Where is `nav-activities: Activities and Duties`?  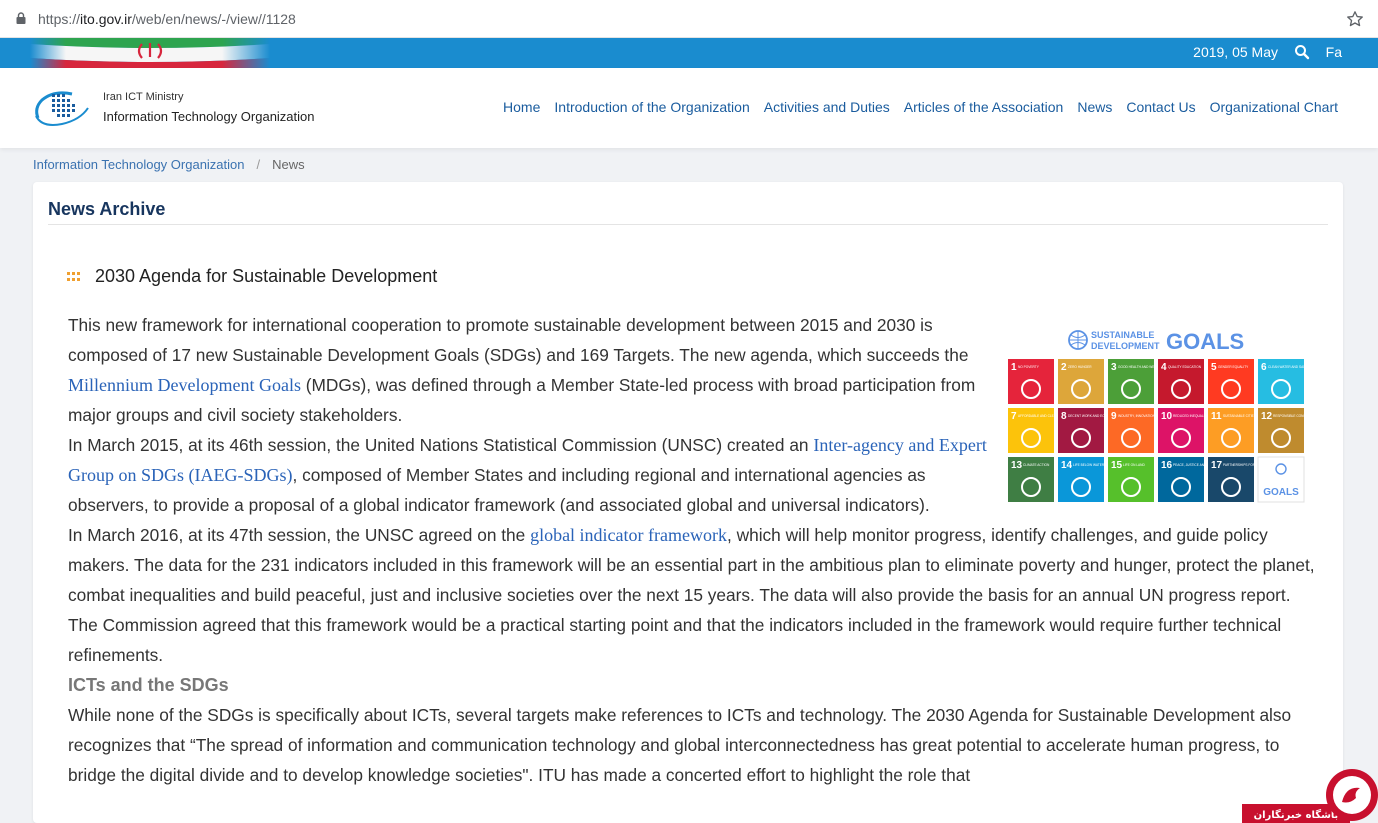 nav-activities: Activities and Duties is located at coordinates (827, 107).